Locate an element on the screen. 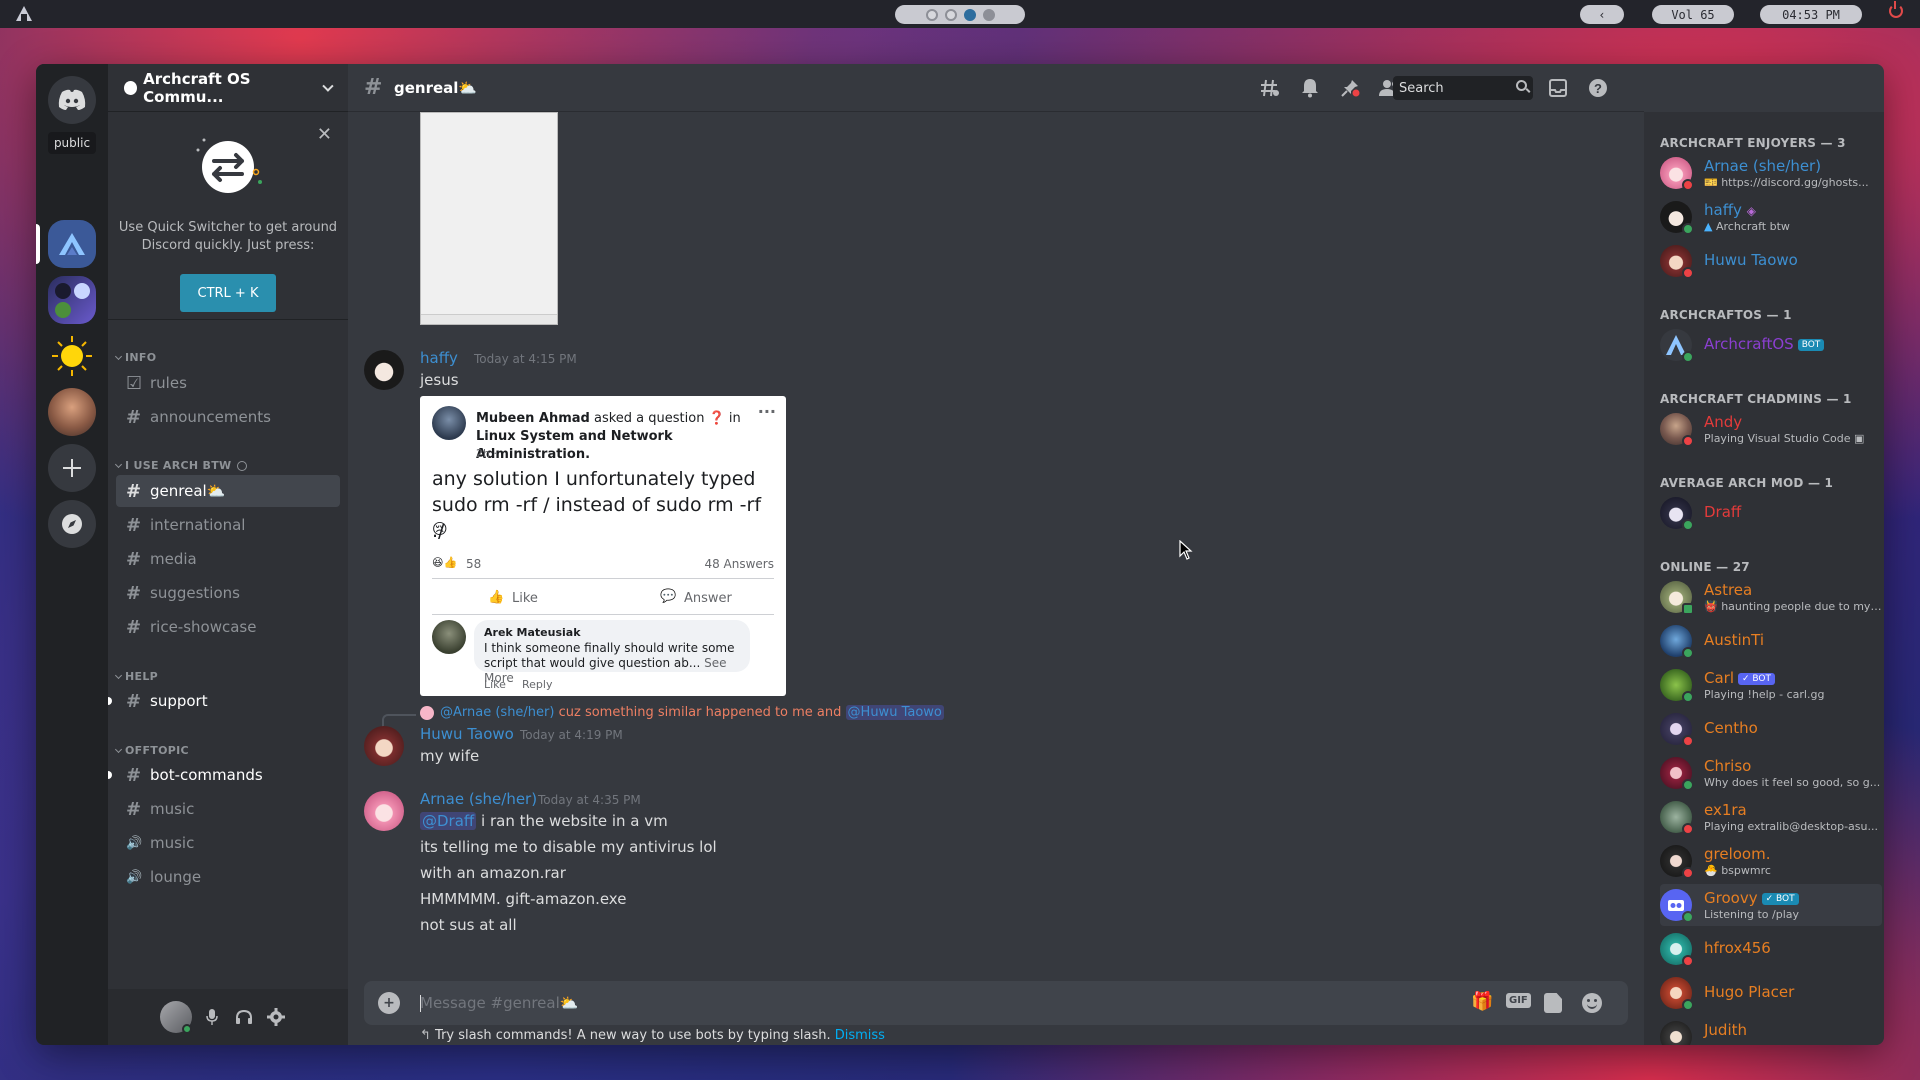  member-item: Draff is located at coordinates (1771, 513).